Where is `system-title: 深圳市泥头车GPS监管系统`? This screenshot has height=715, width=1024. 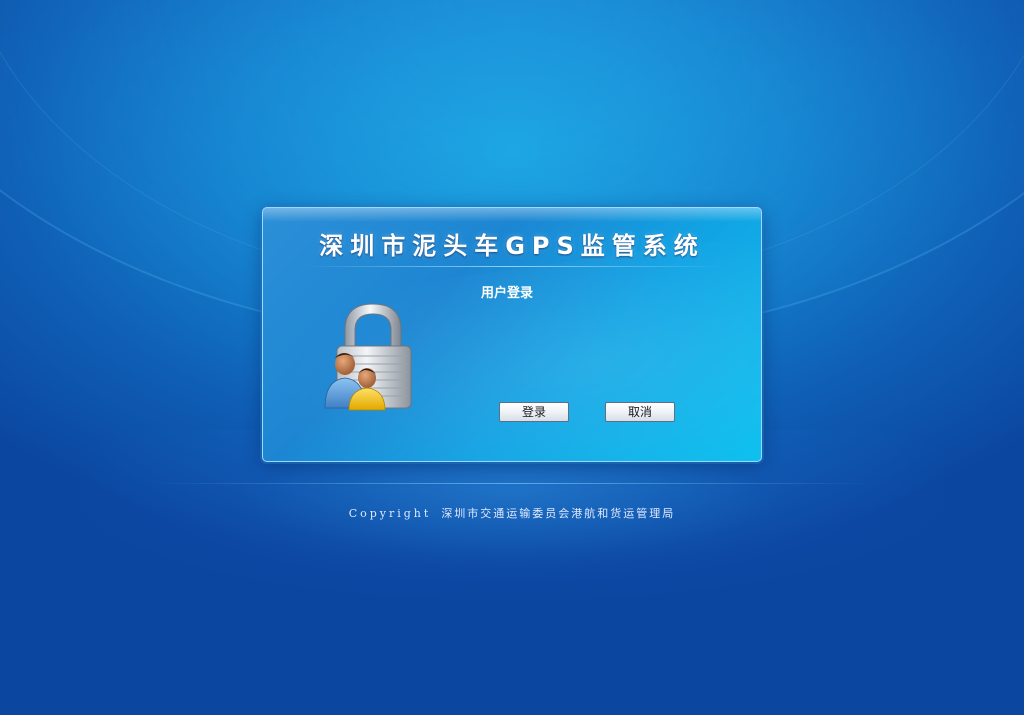 system-title: 深圳市泥头车GPS监管系统 is located at coordinates (512, 246).